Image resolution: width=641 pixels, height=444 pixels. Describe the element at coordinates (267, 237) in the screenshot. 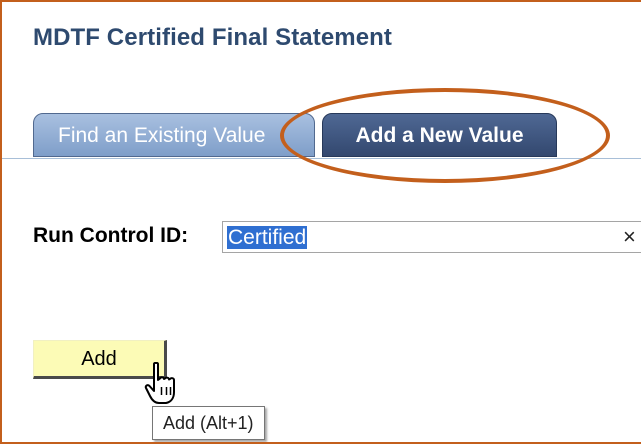

I see `run-control-id-value: Certified` at that location.